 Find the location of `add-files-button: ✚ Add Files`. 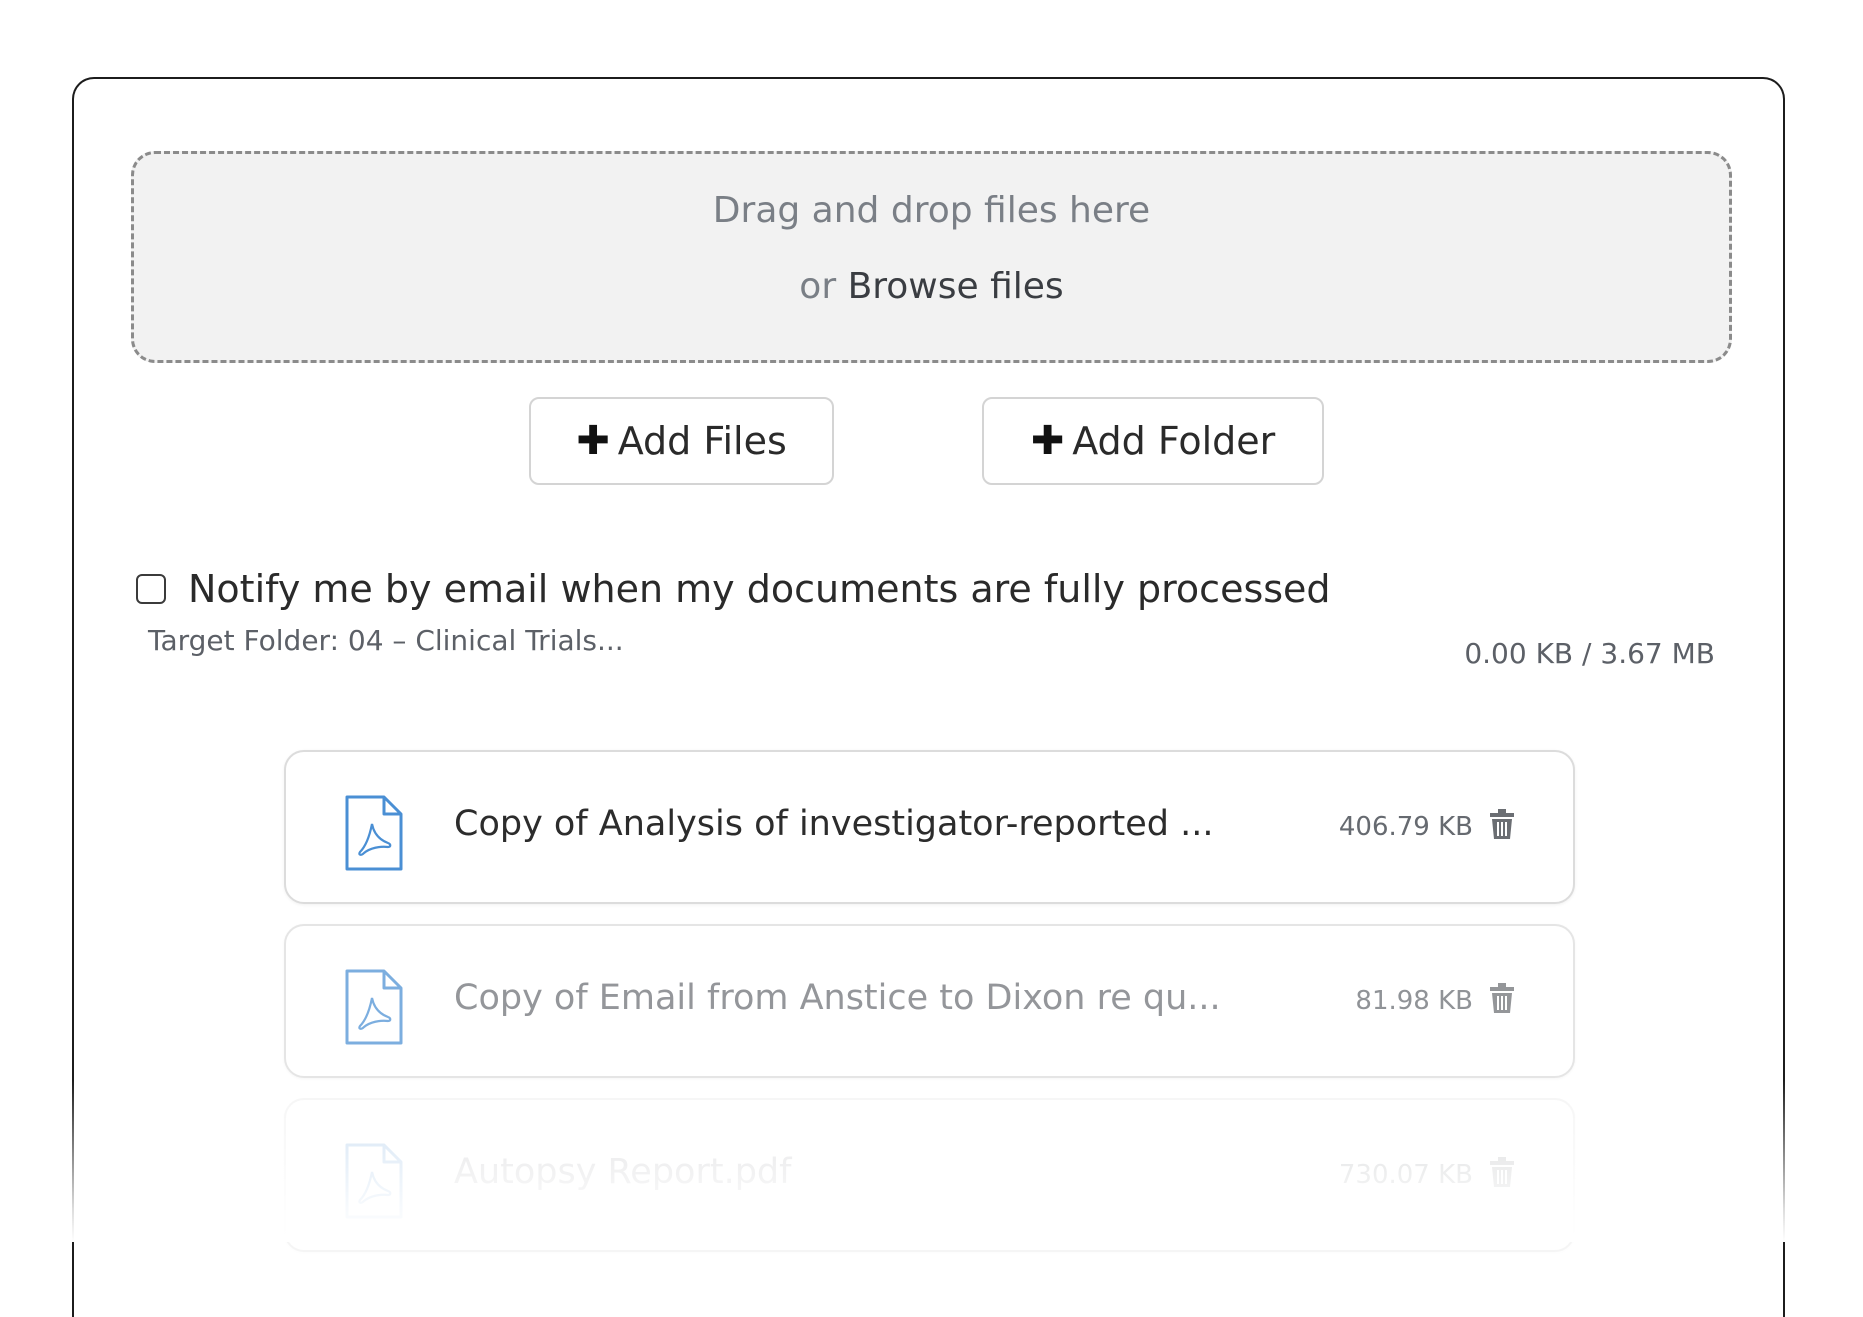

add-files-button: ✚ Add Files is located at coordinates (681, 441).